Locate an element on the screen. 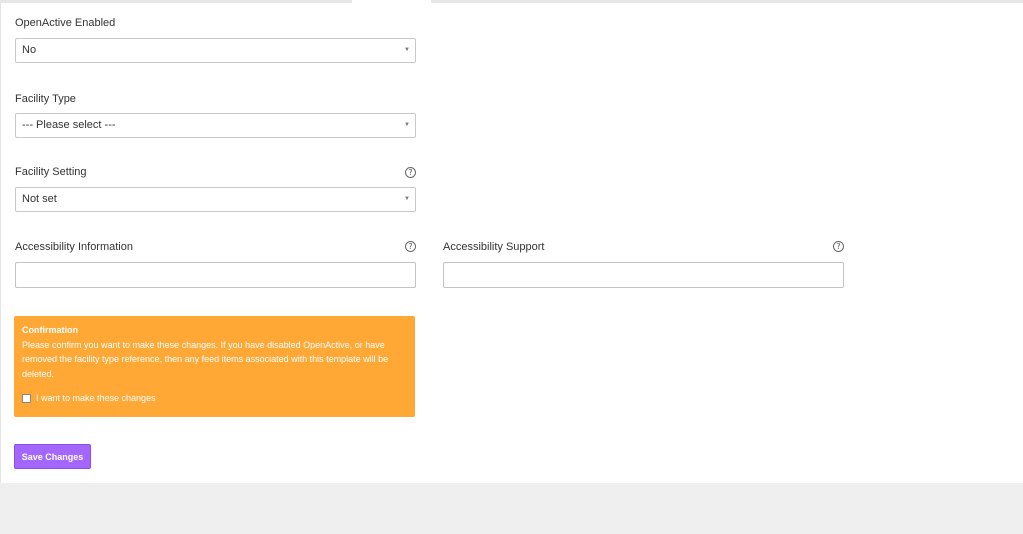 Image resolution: width=1023 pixels, height=534 pixels. save-changes-button: Save Changes is located at coordinates (52, 456).